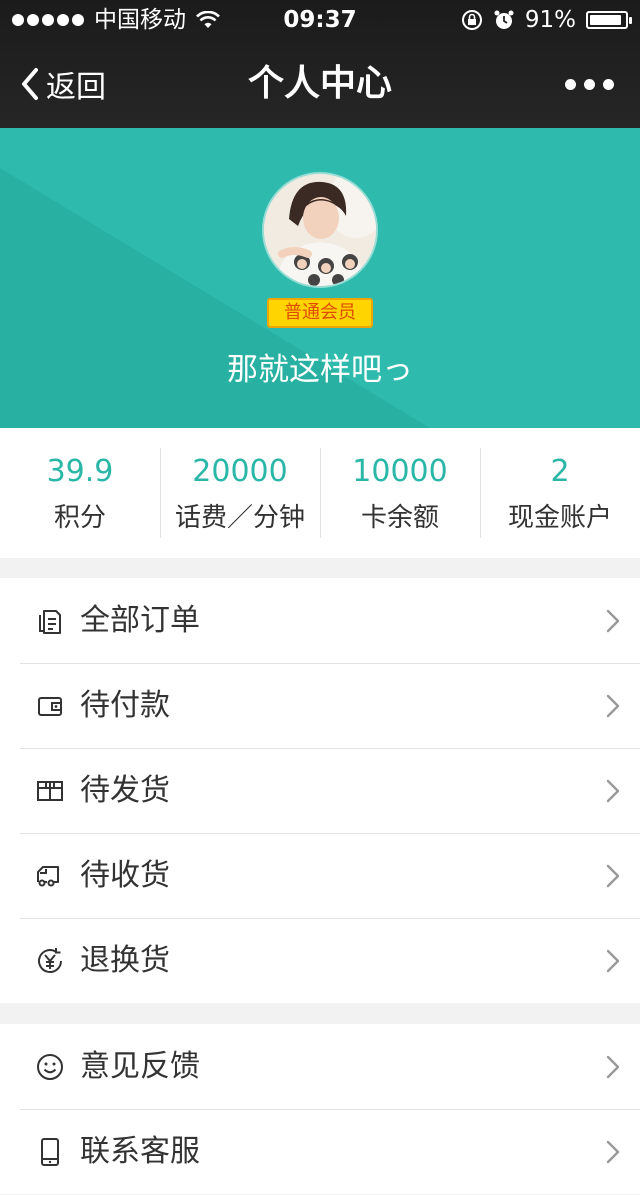 The width and height of the screenshot is (640, 1195). I want to click on orders-icon, so click(50, 622).